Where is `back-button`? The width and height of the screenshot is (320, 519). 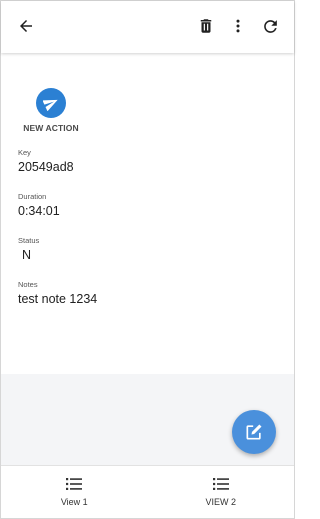 back-button is located at coordinates (26, 26).